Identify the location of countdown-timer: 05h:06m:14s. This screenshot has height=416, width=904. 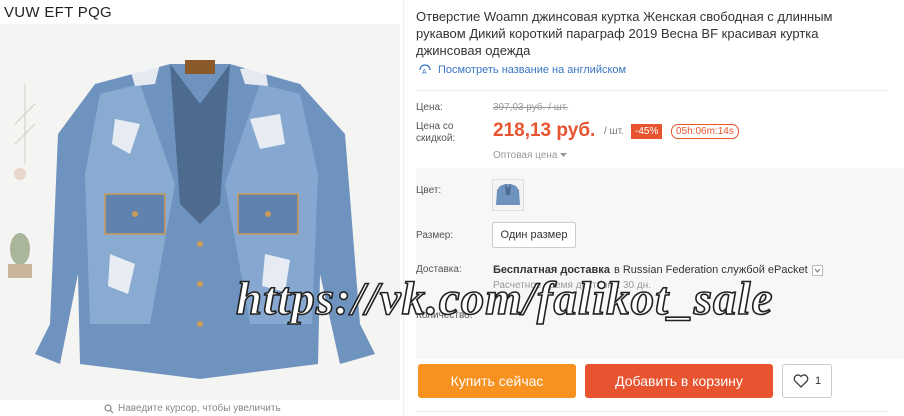
(705, 131).